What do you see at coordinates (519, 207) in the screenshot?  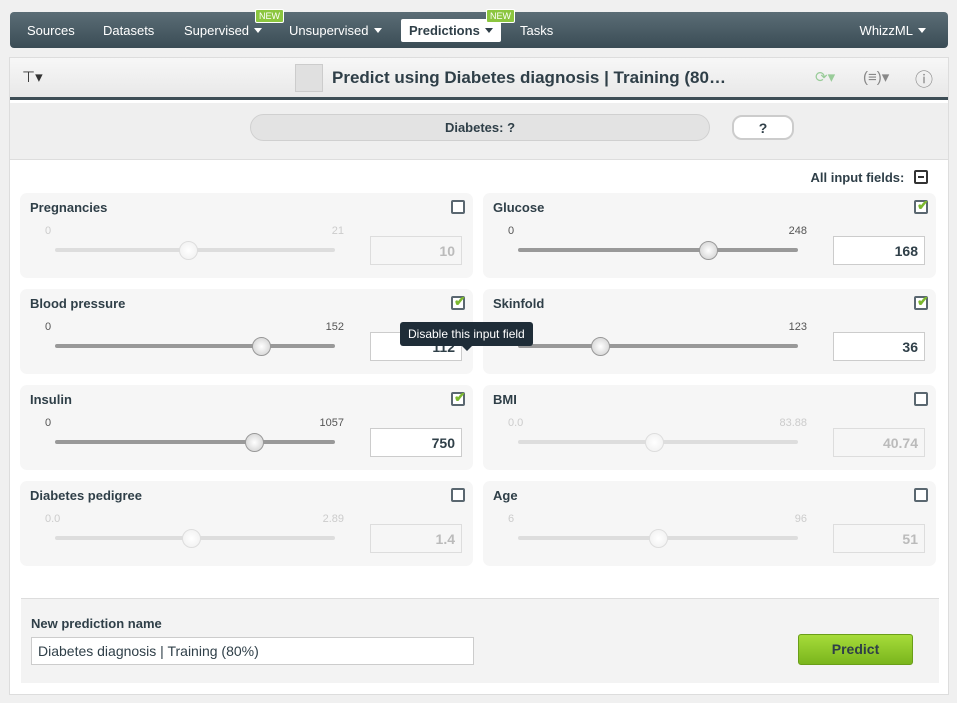 I see `field-label: Glucose` at bounding box center [519, 207].